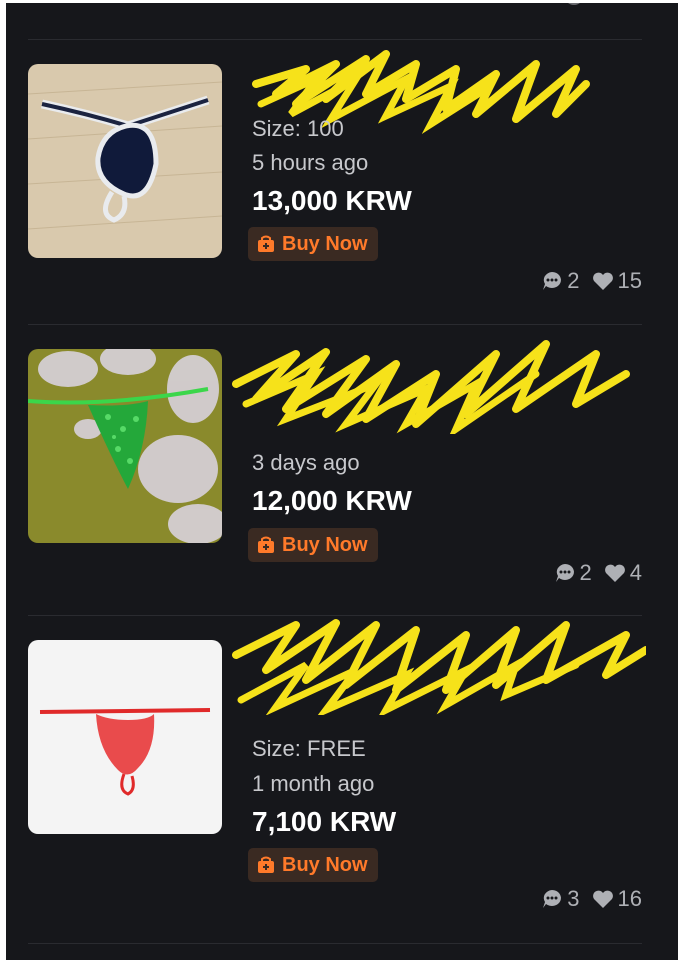 Image resolution: width=684 pixels, height=960 pixels. What do you see at coordinates (324, 821) in the screenshot?
I see `listing-price: 7,100 KRW` at bounding box center [324, 821].